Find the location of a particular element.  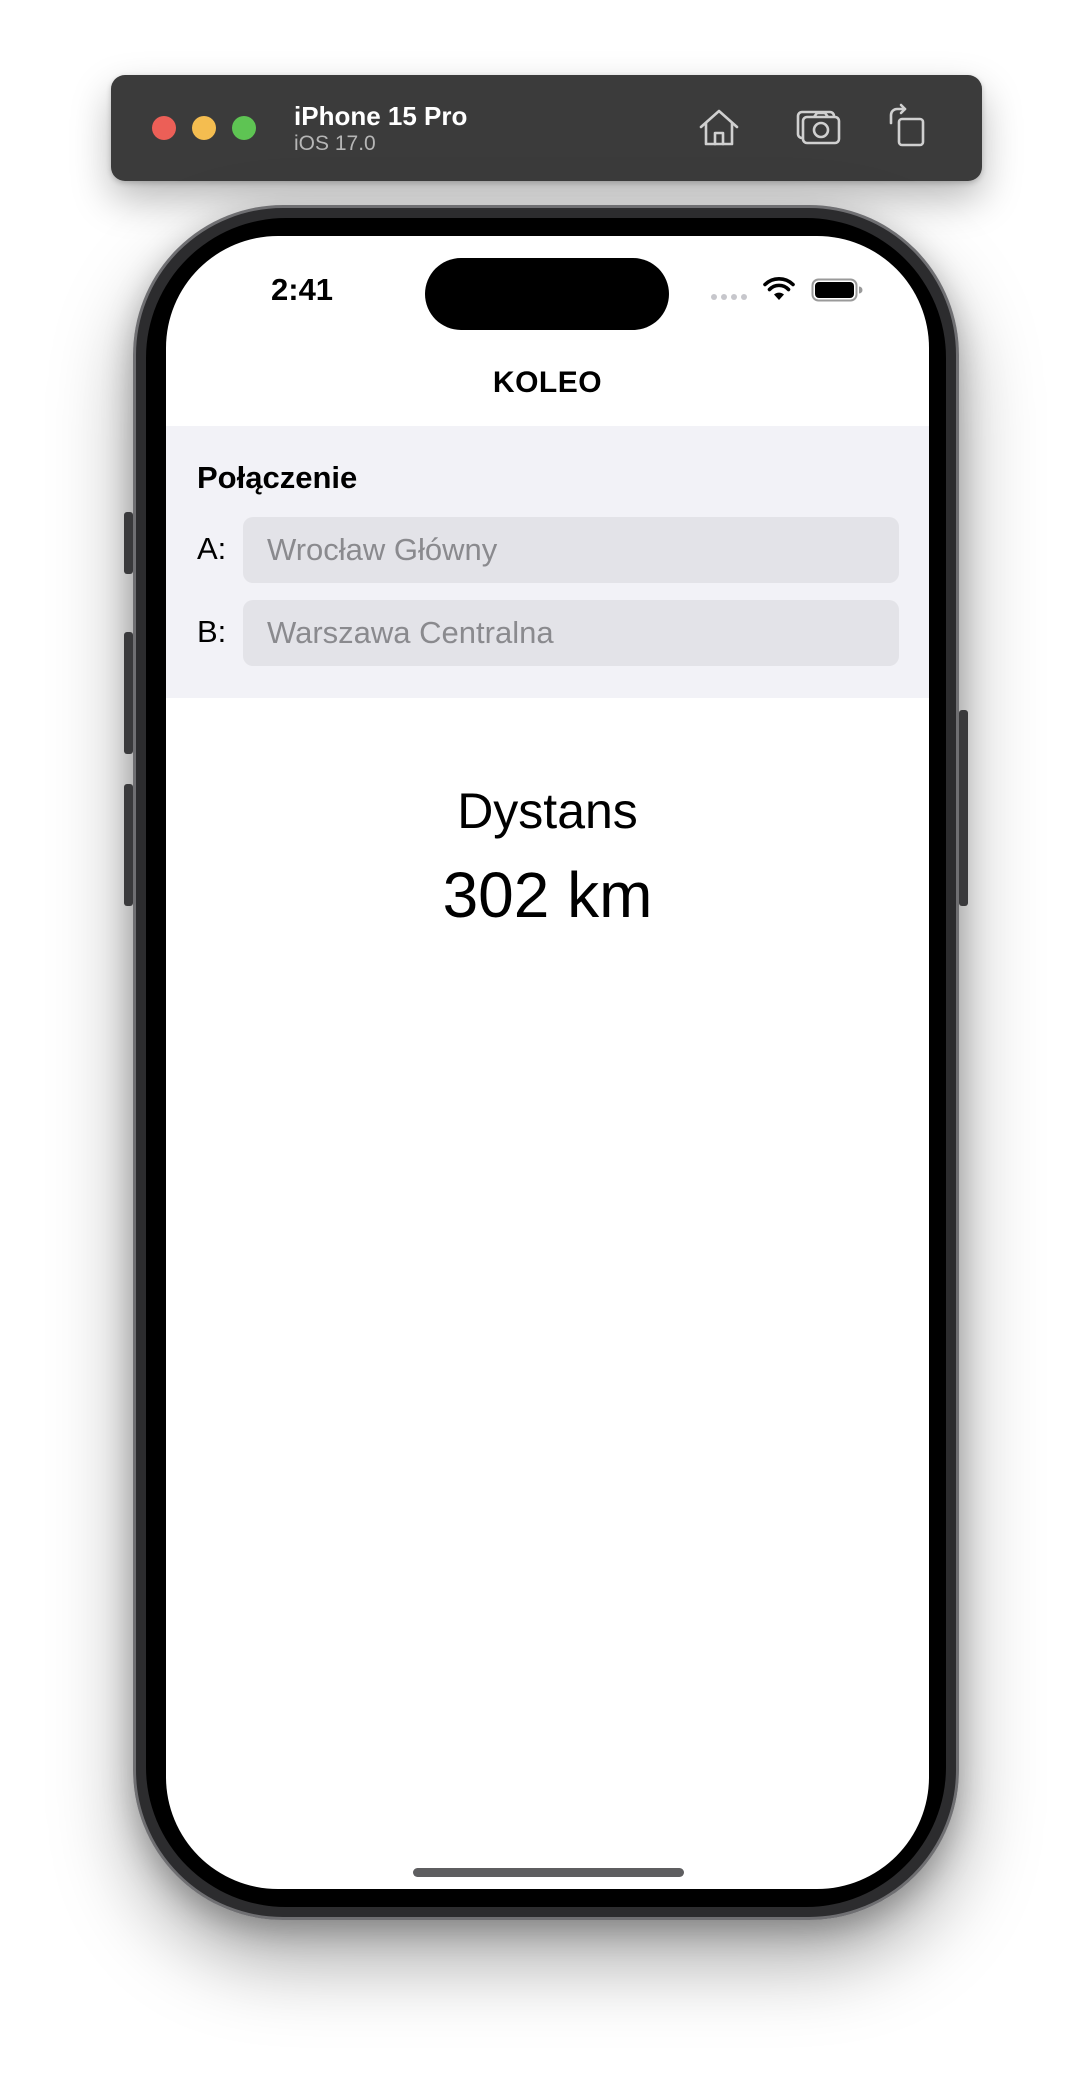

power-button is located at coordinates (963, 808).